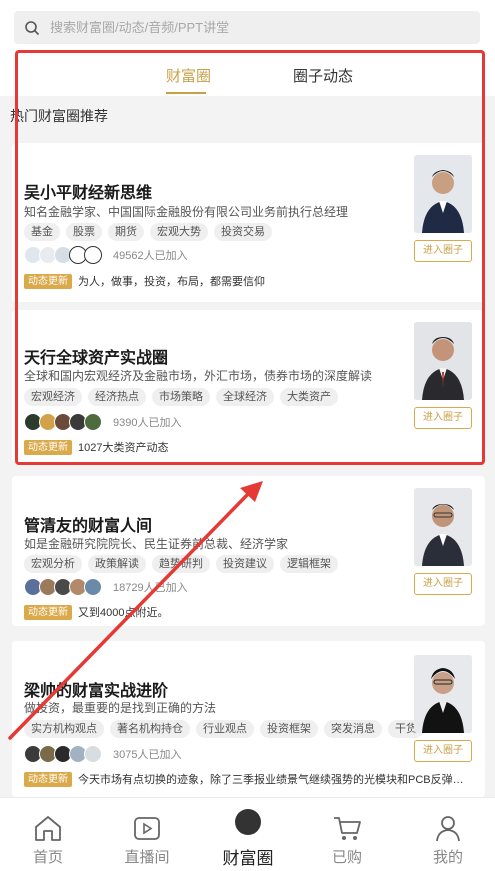 The height and width of the screenshot is (871, 495). What do you see at coordinates (53, 564) in the screenshot?
I see `circle-tag: 宏观分析` at bounding box center [53, 564].